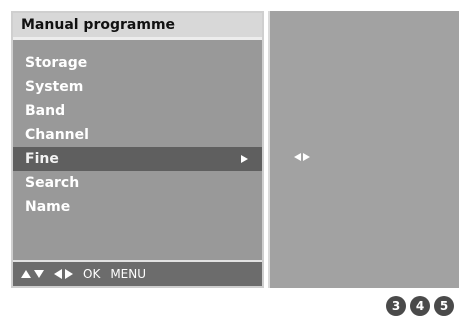 The image size is (459, 320). I want to click on menu-item-system: System, so click(137, 87).